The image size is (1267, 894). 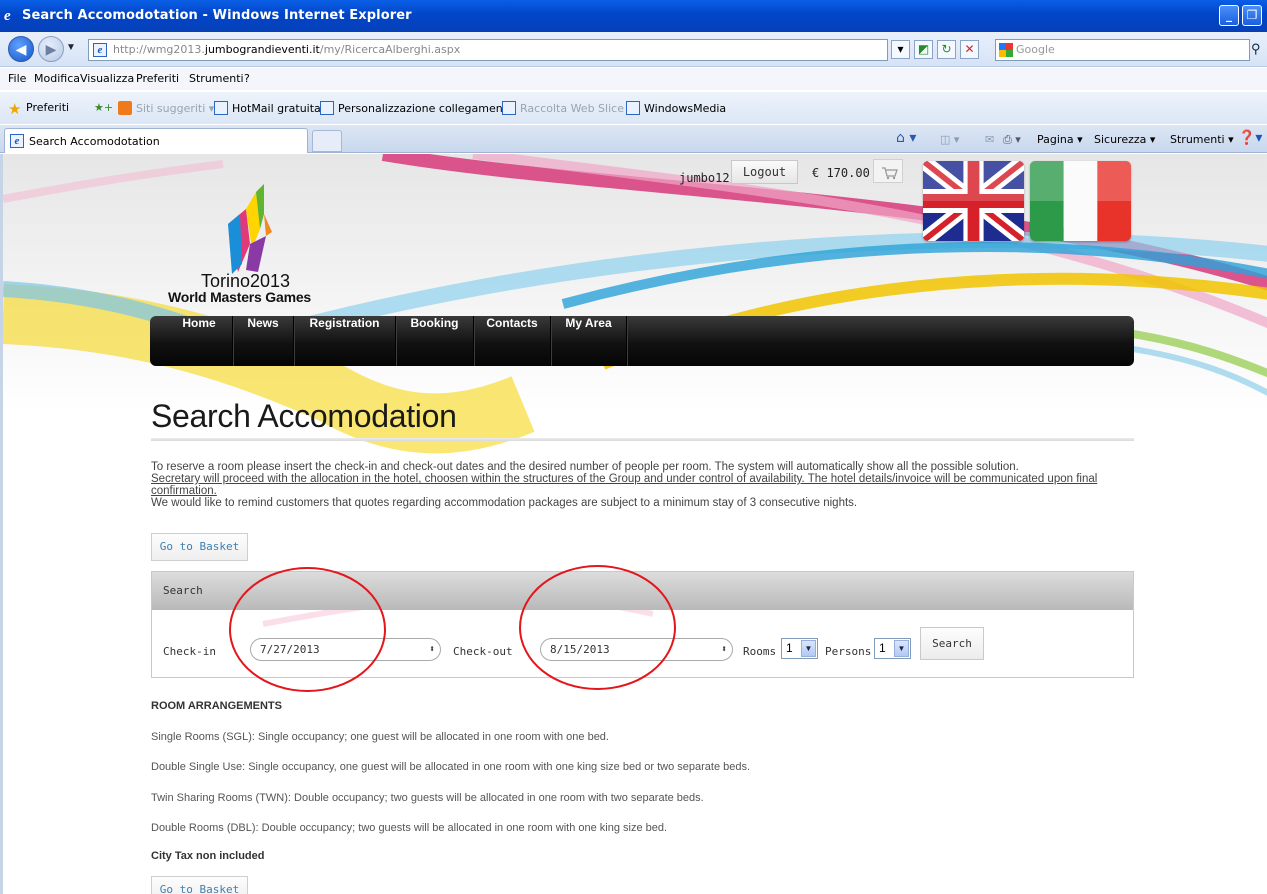 What do you see at coordinates (973, 201) in the screenshot?
I see `english-flag-icon` at bounding box center [973, 201].